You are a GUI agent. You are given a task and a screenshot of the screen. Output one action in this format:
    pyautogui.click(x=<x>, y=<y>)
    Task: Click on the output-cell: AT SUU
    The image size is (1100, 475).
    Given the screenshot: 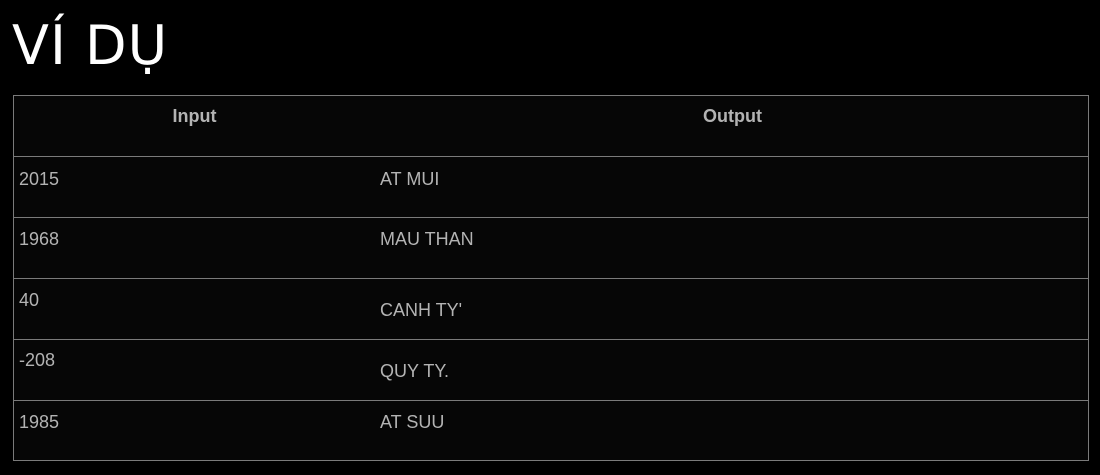 What is the action you would take?
    pyautogui.click(x=412, y=422)
    